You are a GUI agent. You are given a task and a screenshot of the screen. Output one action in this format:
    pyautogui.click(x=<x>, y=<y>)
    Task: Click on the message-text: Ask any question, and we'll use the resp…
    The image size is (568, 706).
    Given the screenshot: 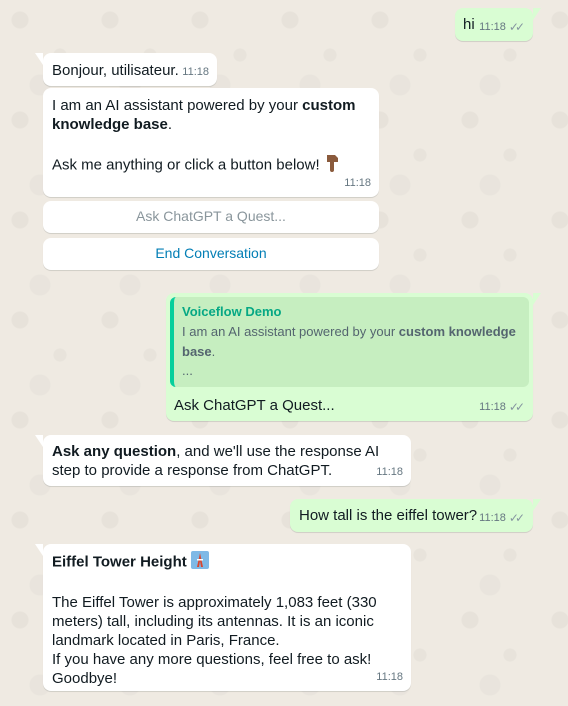 What is the action you would take?
    pyautogui.click(x=216, y=461)
    